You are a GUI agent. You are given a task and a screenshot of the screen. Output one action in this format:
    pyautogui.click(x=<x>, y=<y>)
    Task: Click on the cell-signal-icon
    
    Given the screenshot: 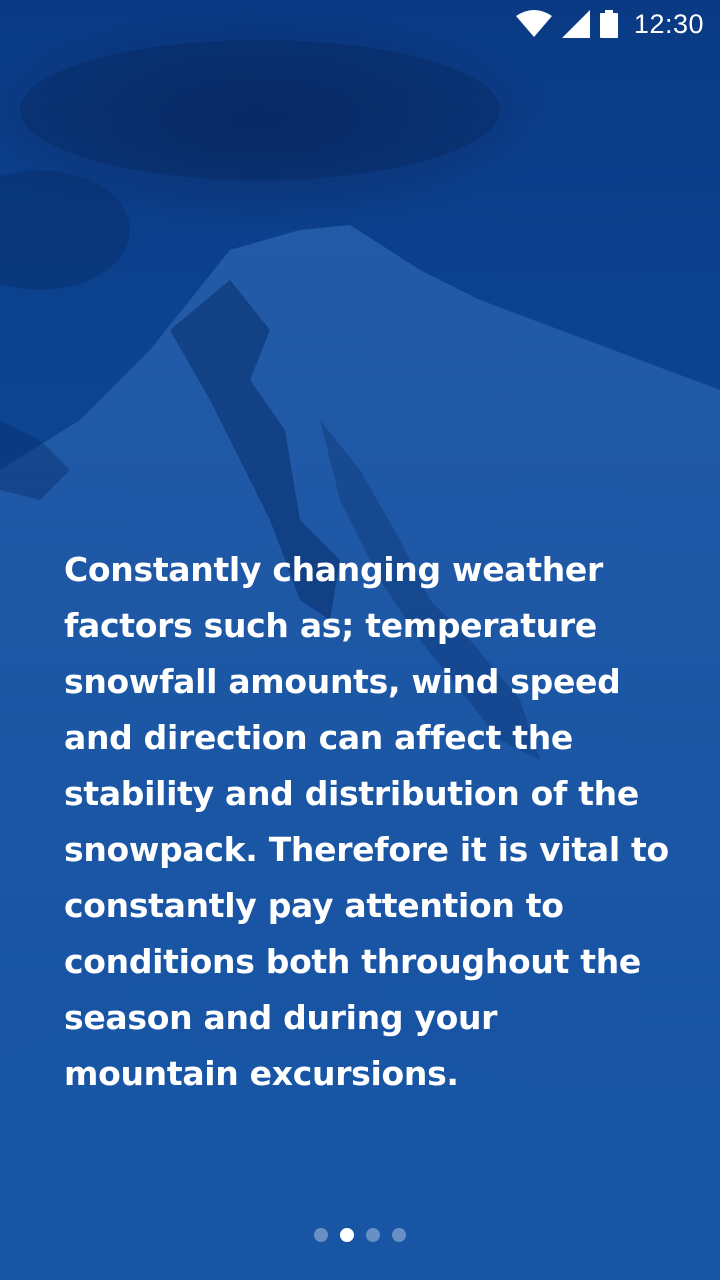 What is the action you would take?
    pyautogui.click(x=575, y=24)
    